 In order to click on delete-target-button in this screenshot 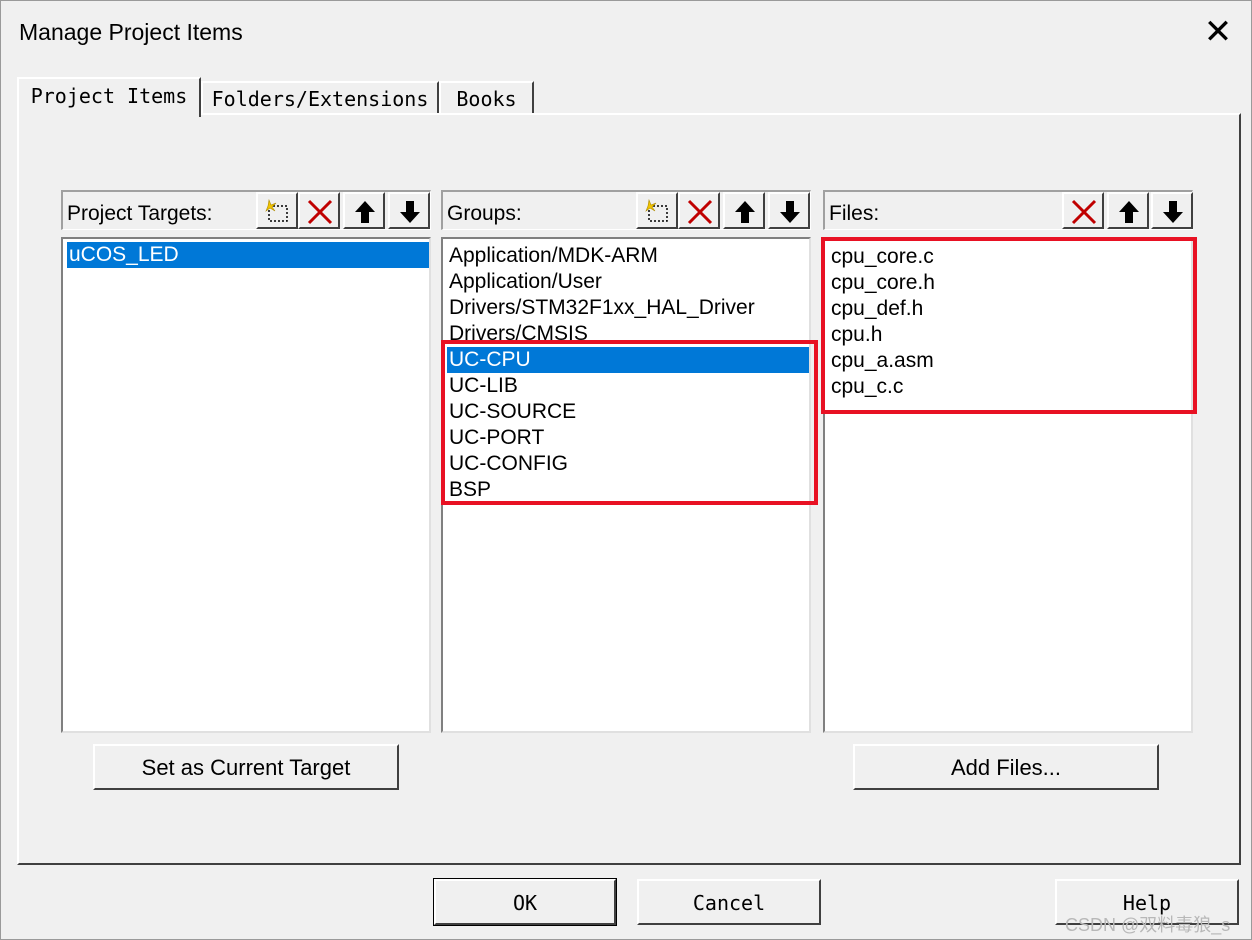, I will do `click(319, 210)`.